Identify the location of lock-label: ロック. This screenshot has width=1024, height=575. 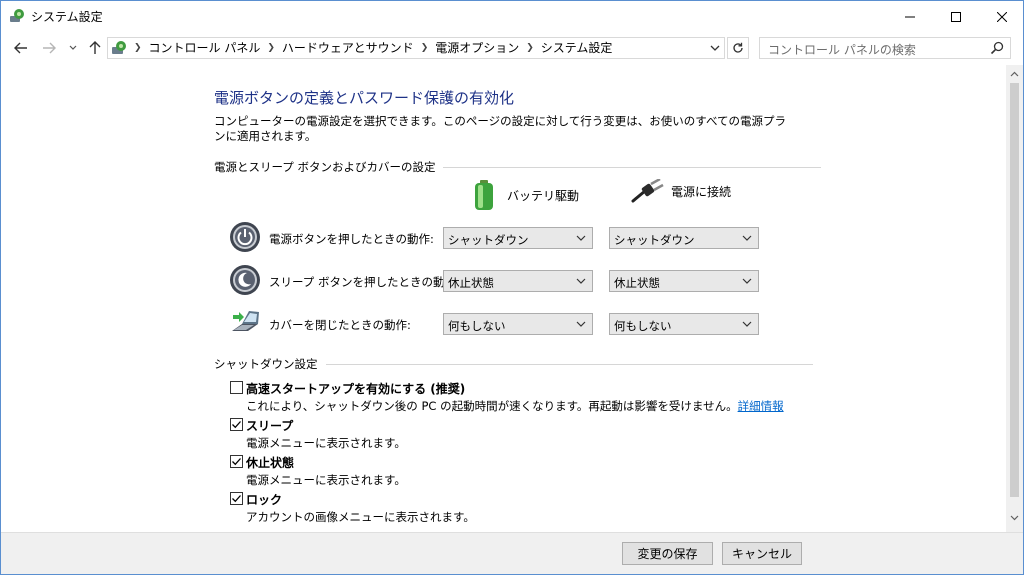
(264, 499).